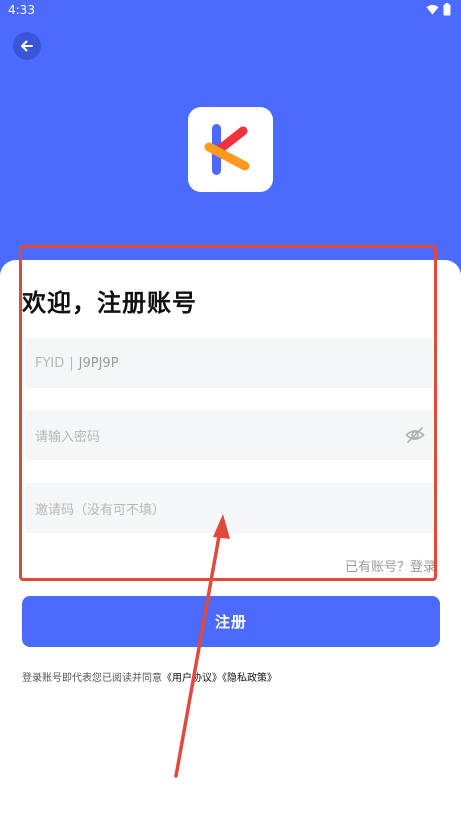 This screenshot has height=821, width=461. What do you see at coordinates (100, 510) in the screenshot?
I see `invite-placeholder: 邀请码（没有可不填）` at bounding box center [100, 510].